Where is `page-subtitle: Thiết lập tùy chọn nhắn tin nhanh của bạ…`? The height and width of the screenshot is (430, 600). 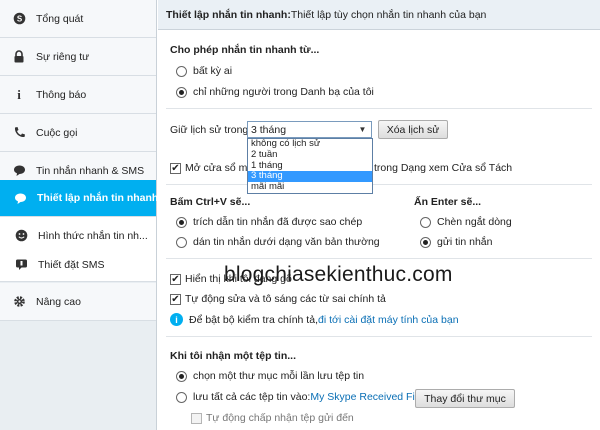 page-subtitle: Thiết lập tùy chọn nhắn tin nhanh của bạ… is located at coordinates (388, 14).